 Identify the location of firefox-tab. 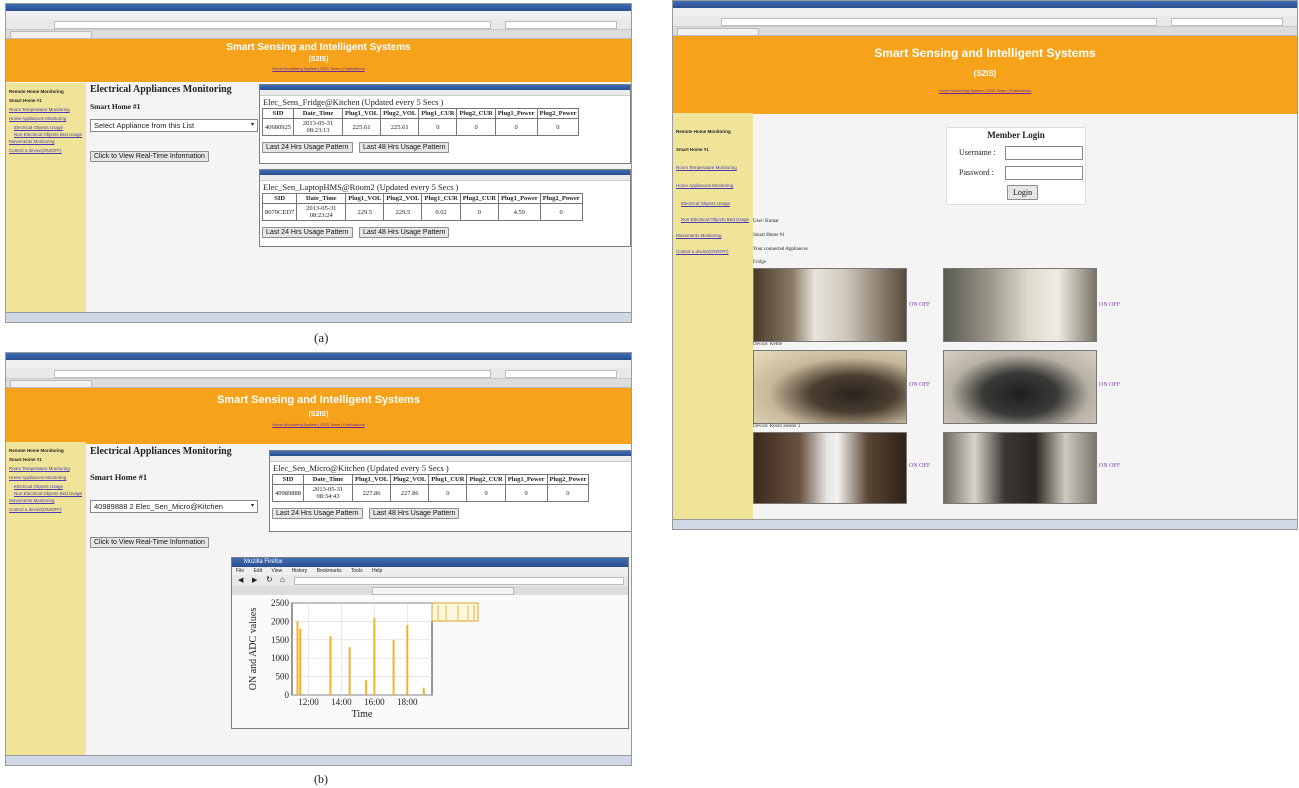
(443, 591).